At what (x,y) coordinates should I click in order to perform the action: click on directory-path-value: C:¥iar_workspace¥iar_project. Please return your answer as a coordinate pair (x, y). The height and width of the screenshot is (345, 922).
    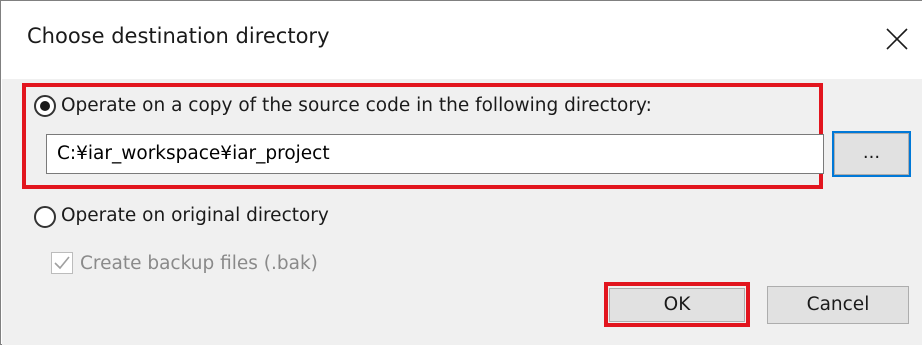
    Looking at the image, I should click on (193, 153).